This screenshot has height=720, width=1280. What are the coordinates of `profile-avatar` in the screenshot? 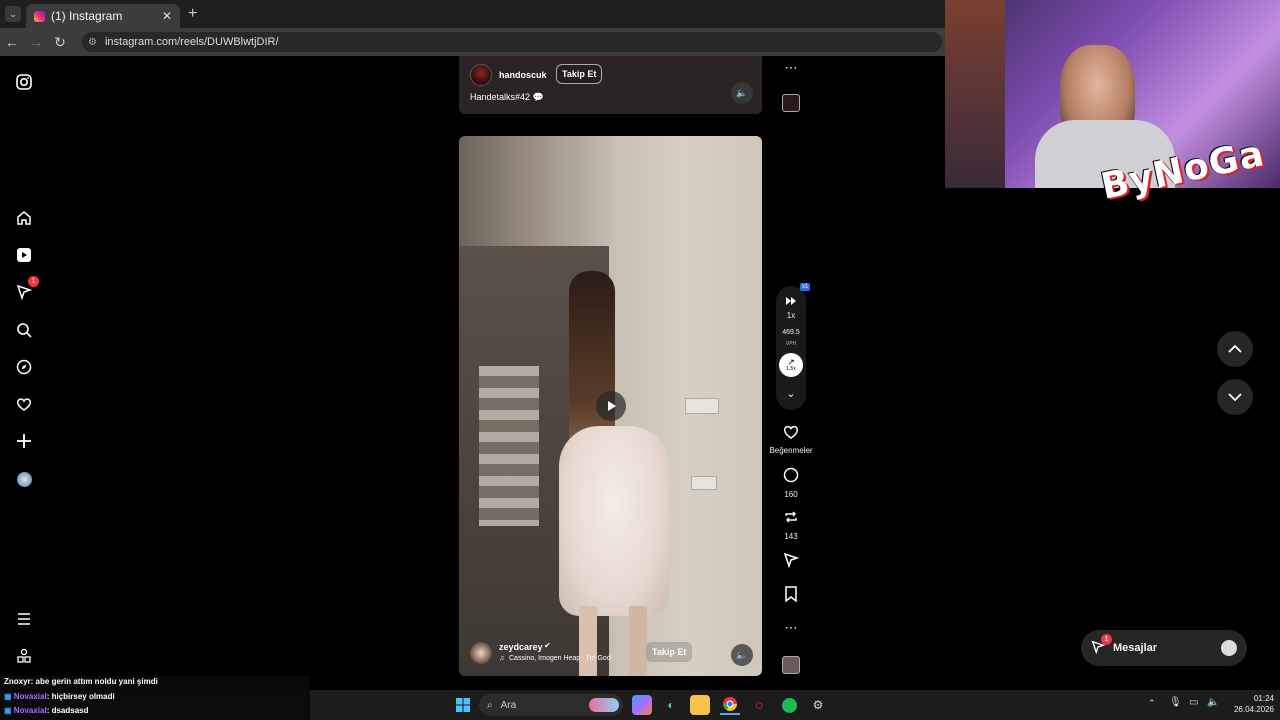 It's located at (24, 479).